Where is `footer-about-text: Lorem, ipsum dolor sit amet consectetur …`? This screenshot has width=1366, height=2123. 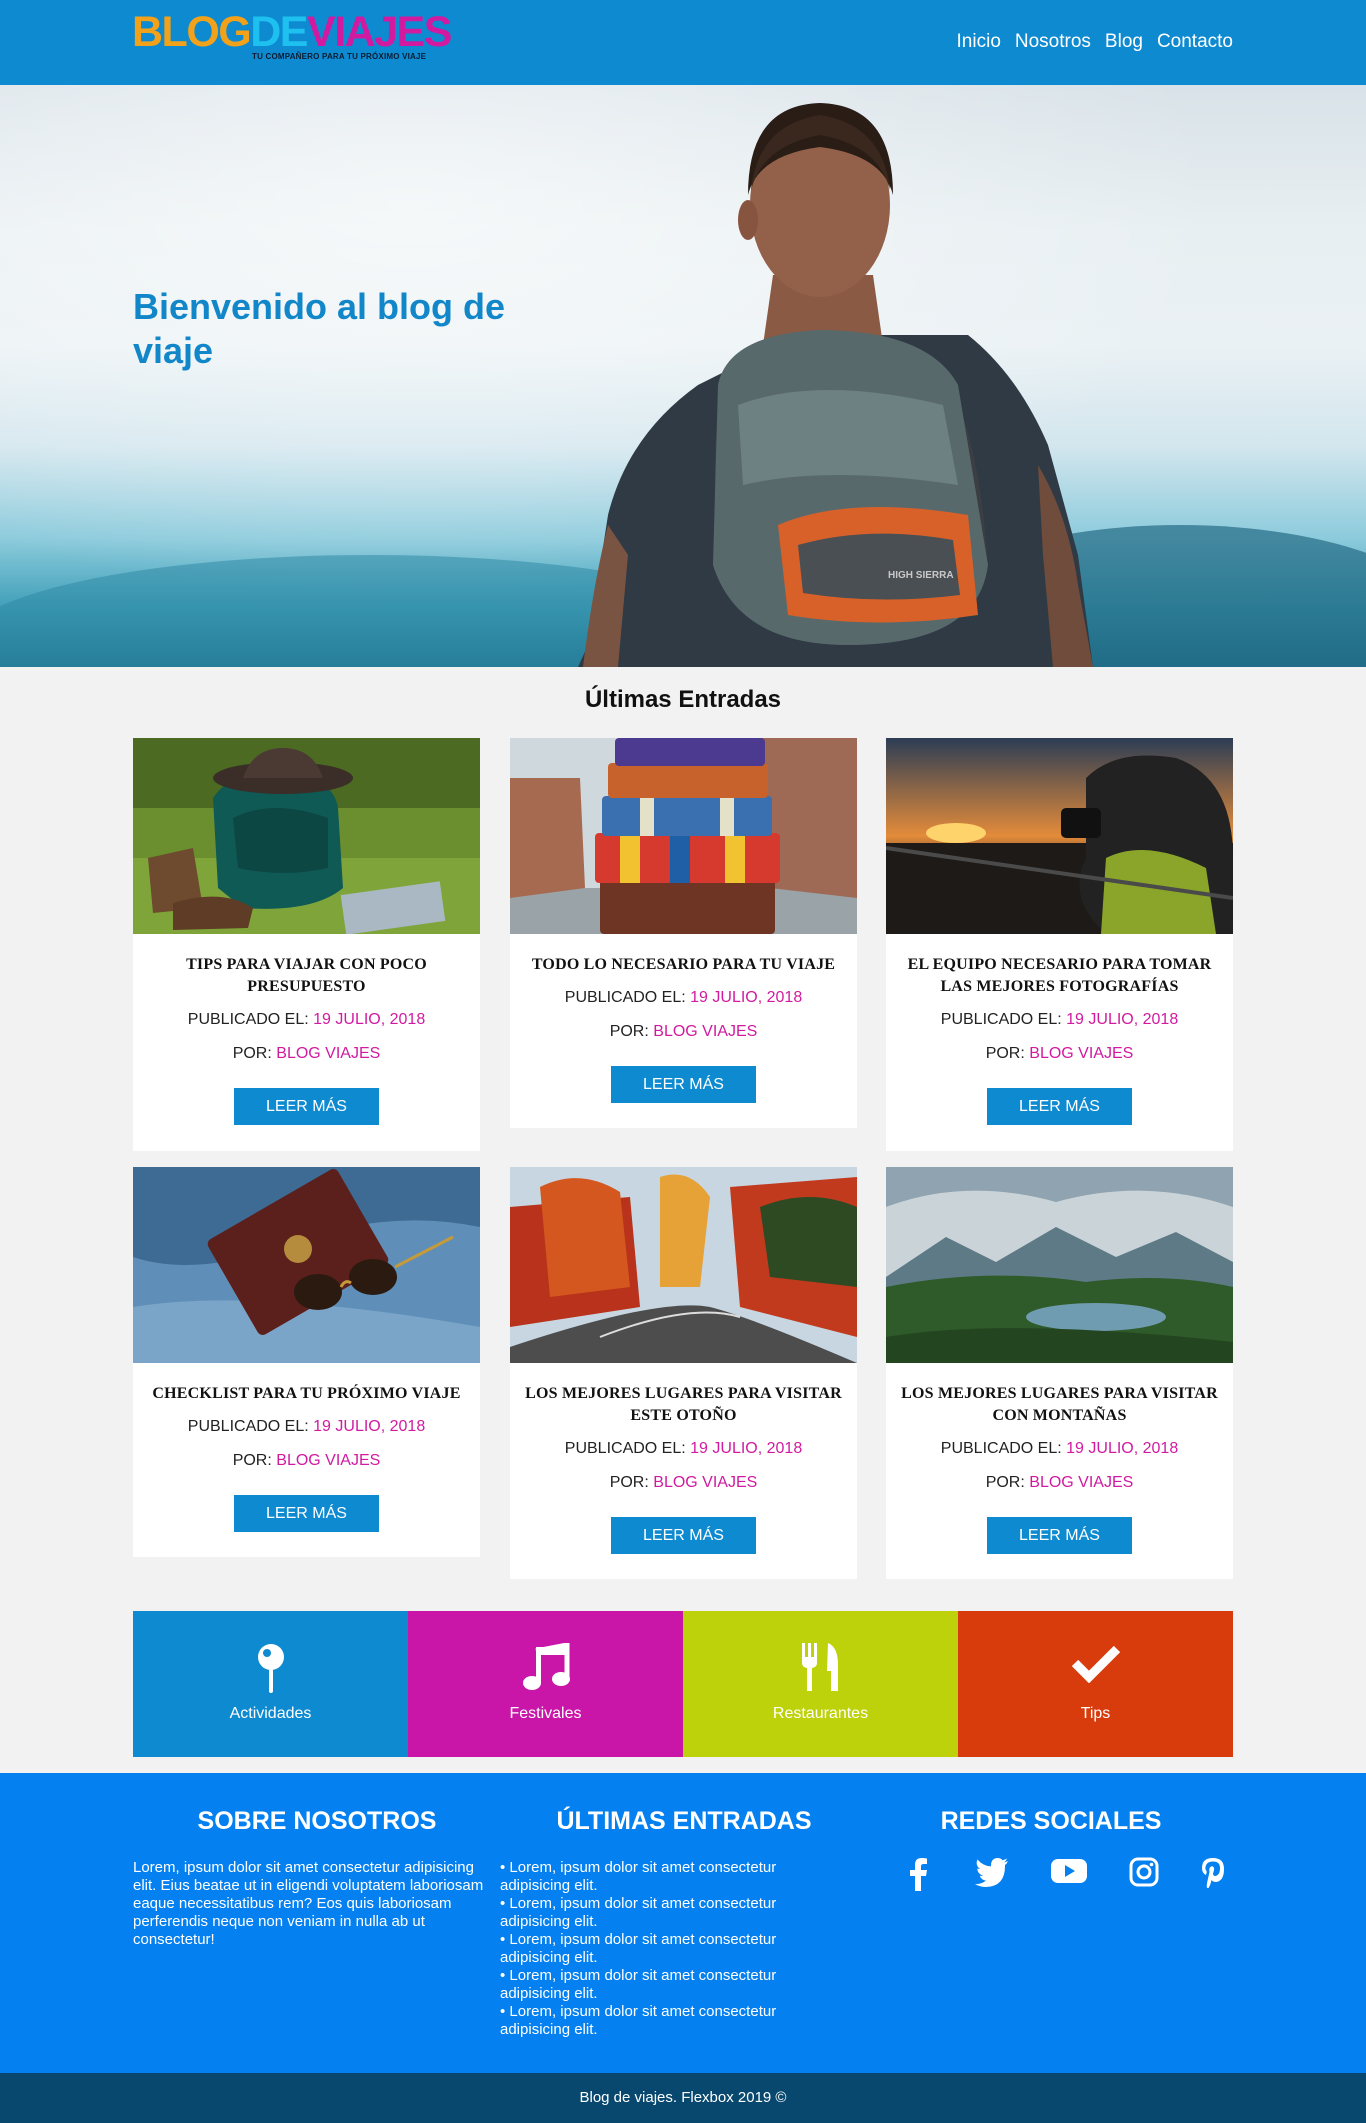 footer-about-text: Lorem, ipsum dolor sit amet consectetur … is located at coordinates (308, 1903).